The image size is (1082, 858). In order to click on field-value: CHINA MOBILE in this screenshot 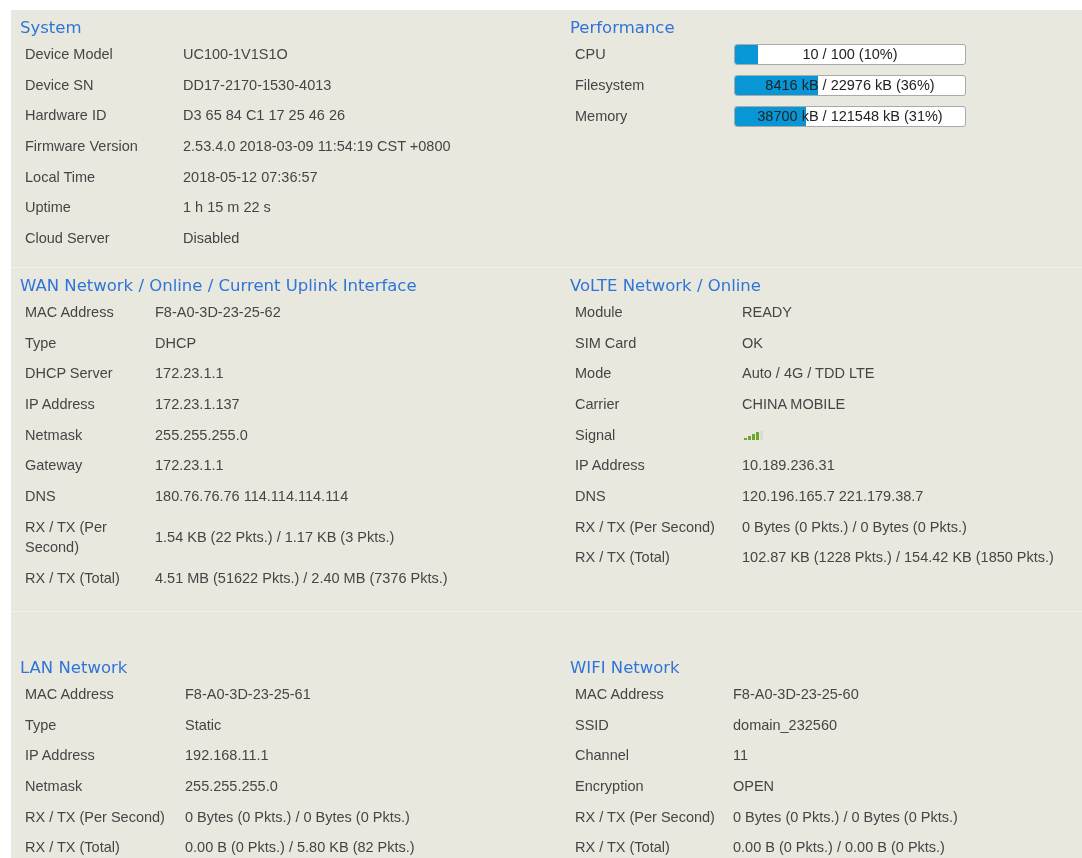, I will do `click(794, 404)`.